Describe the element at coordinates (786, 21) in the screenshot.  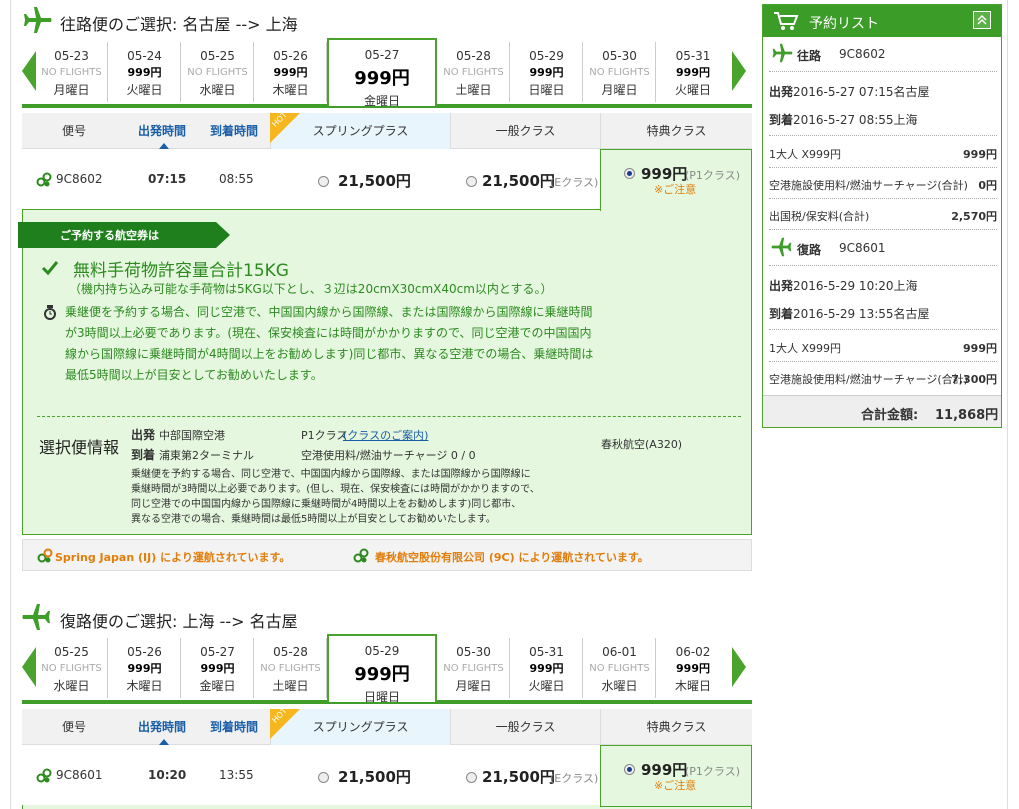
I see `cart-icon` at that location.